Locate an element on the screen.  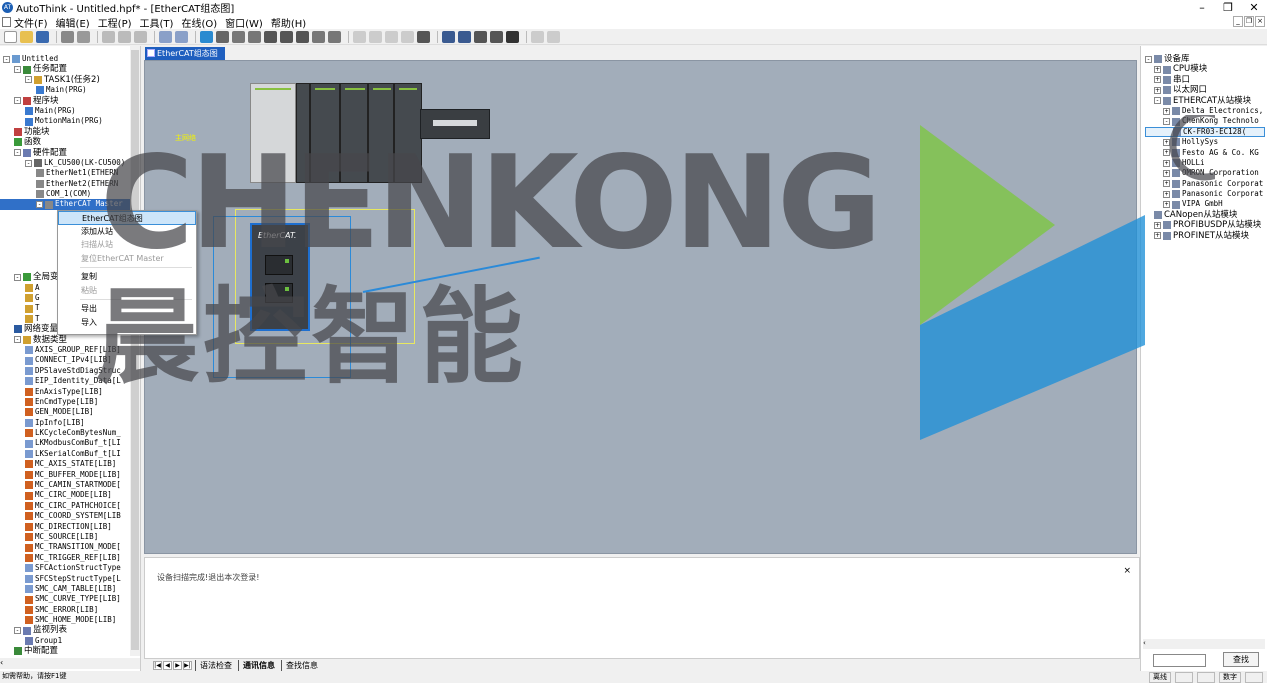
tree-item: CONNECT_IPv4[LIB] is located at coordinates (65, 360).